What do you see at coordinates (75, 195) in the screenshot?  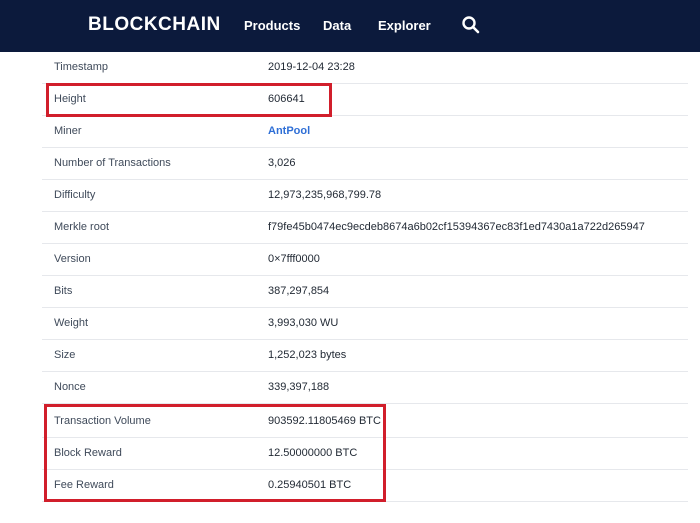 I see `row-label: Difficulty` at bounding box center [75, 195].